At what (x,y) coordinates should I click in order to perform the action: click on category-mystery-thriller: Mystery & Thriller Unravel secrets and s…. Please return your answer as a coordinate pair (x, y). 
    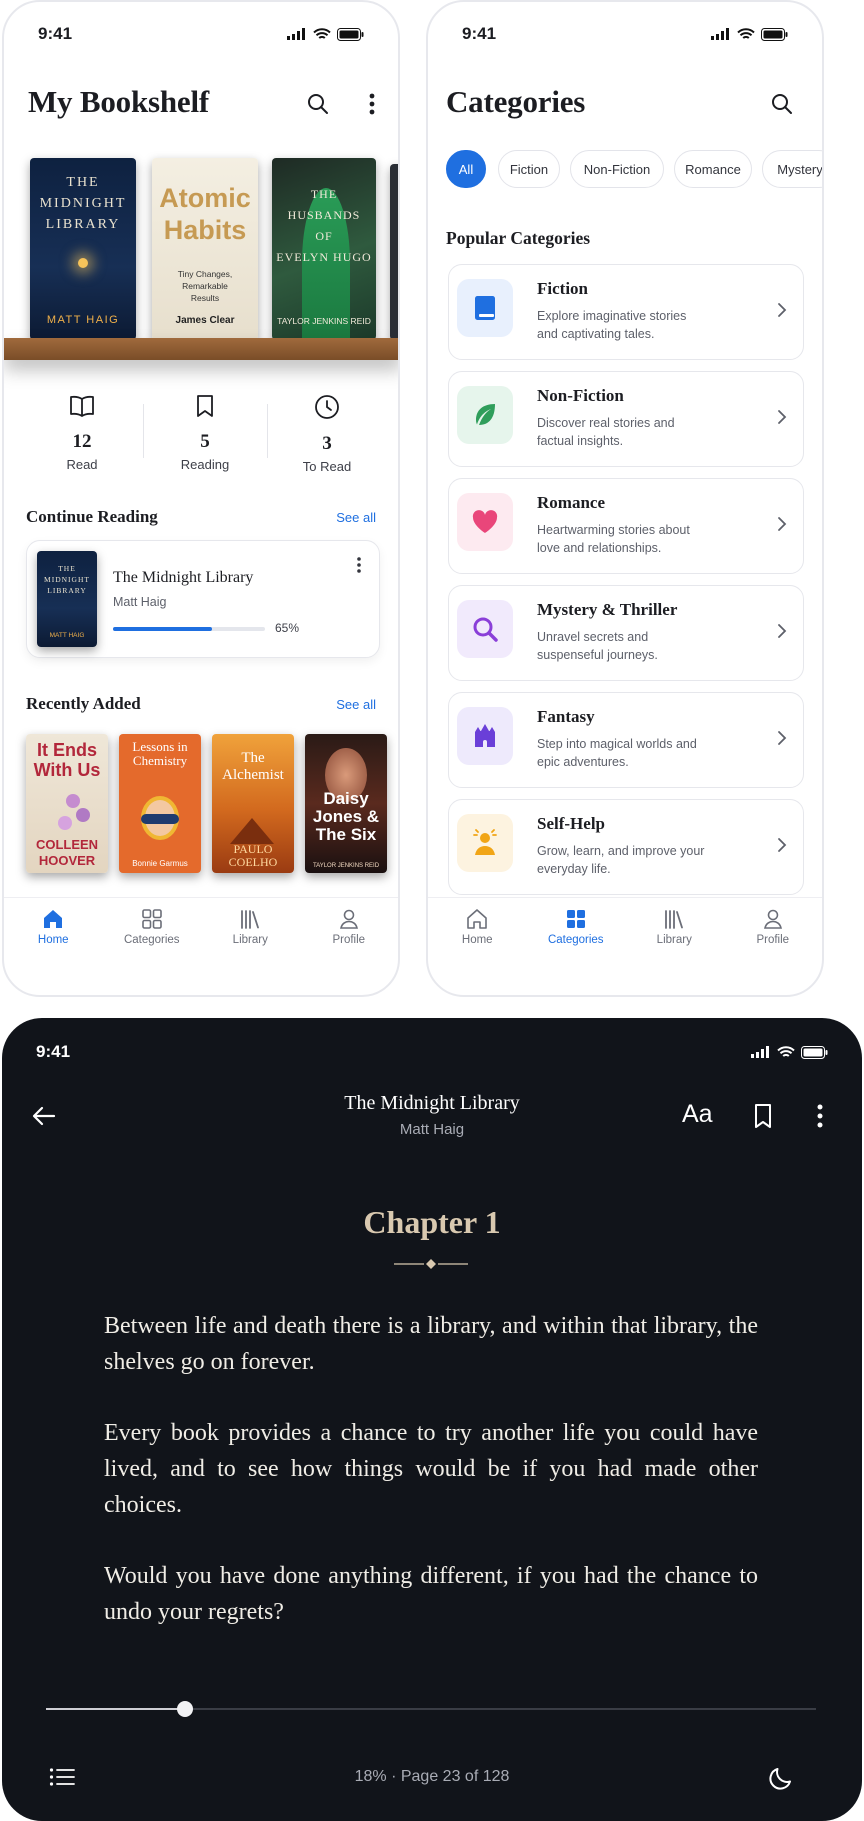
    Looking at the image, I should click on (626, 633).